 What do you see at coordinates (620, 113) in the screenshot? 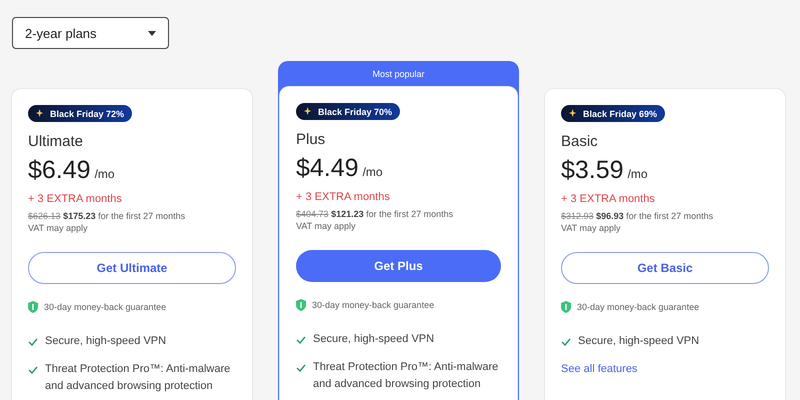
I see `badge-text: Black Friday 69%` at bounding box center [620, 113].